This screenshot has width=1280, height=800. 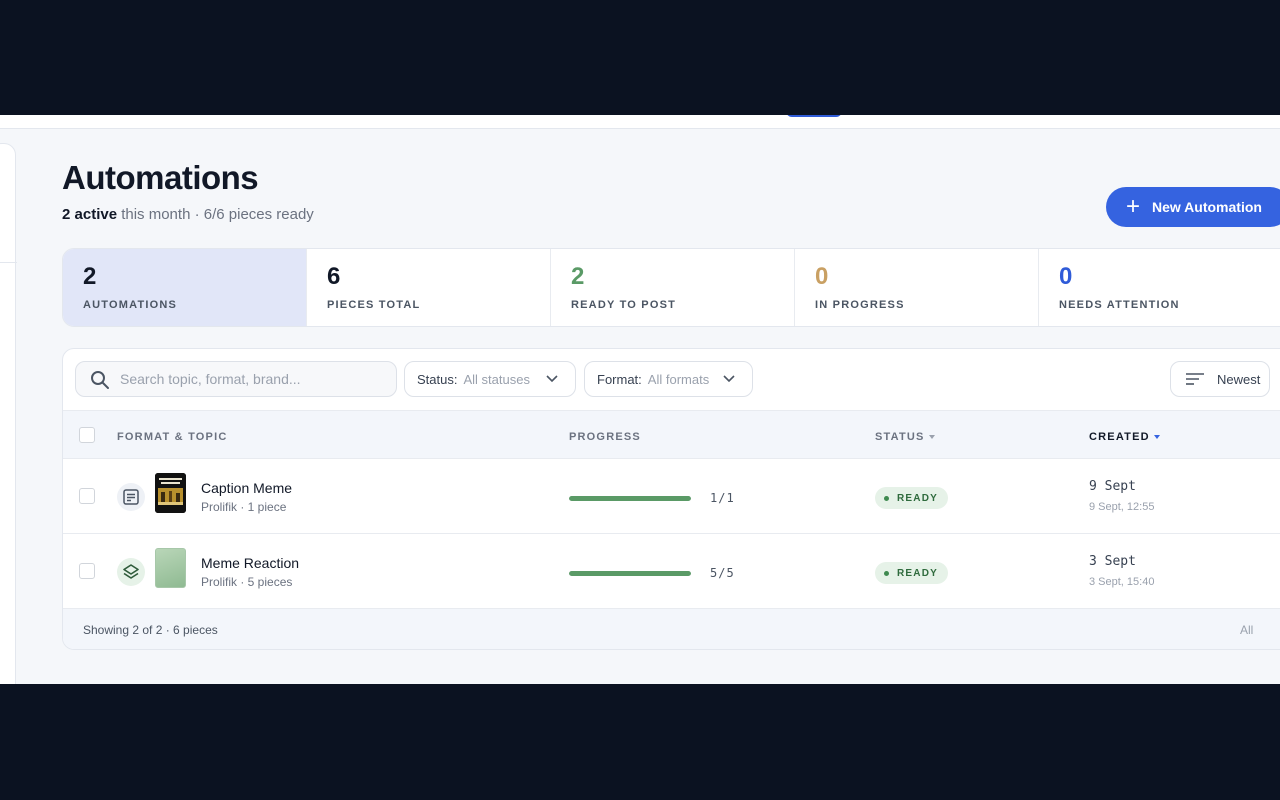 I want to click on created-date: 3 Sept, so click(x=1112, y=561).